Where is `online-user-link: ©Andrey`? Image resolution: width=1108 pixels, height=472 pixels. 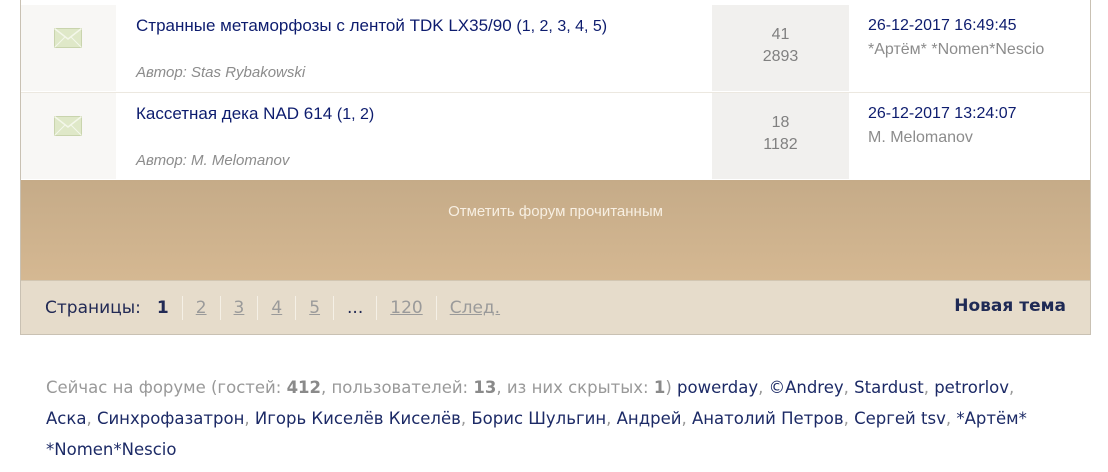 online-user-link: ©Andrey is located at coordinates (806, 387).